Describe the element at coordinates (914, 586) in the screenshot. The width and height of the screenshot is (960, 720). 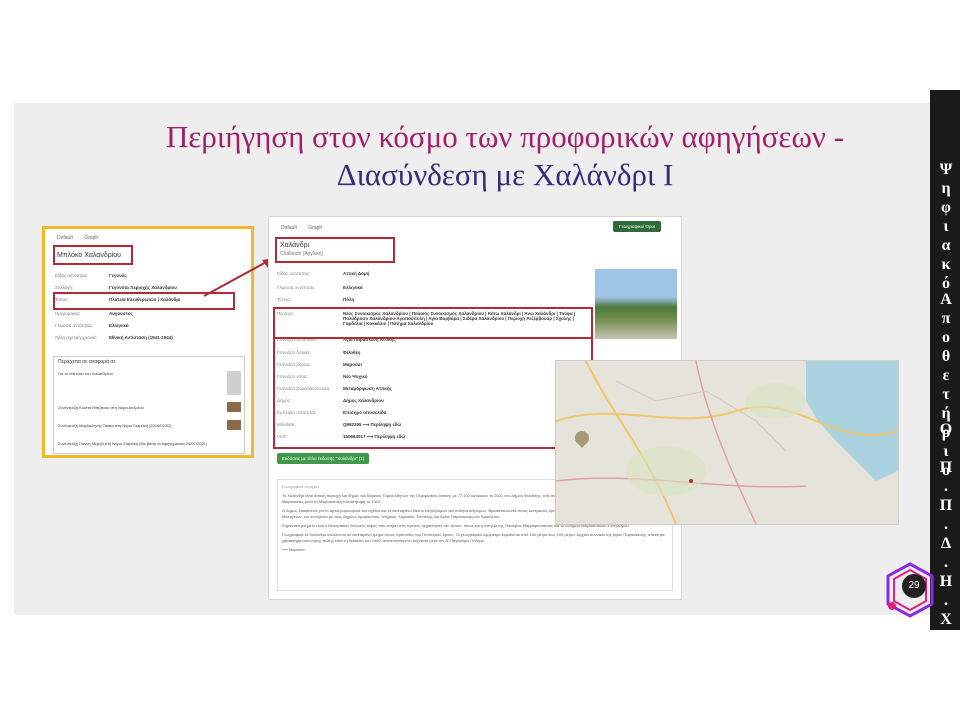
I see `page-number: 29` at that location.